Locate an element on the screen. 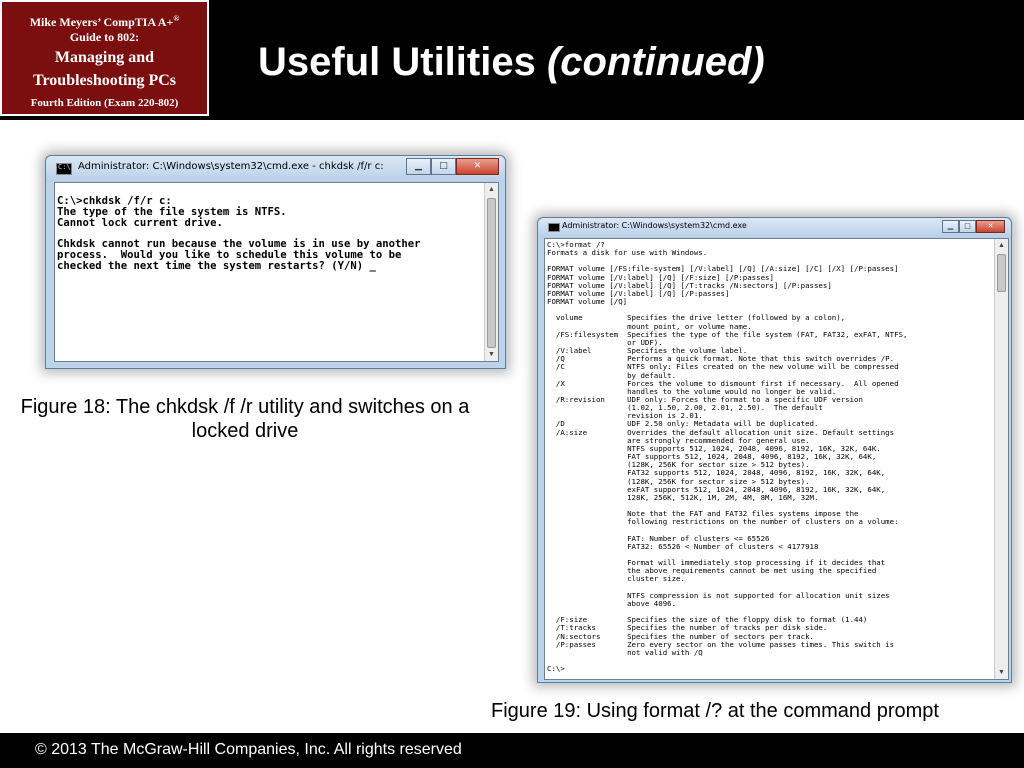  slide-title: Useful Utilities (continued) is located at coordinates (511, 62).